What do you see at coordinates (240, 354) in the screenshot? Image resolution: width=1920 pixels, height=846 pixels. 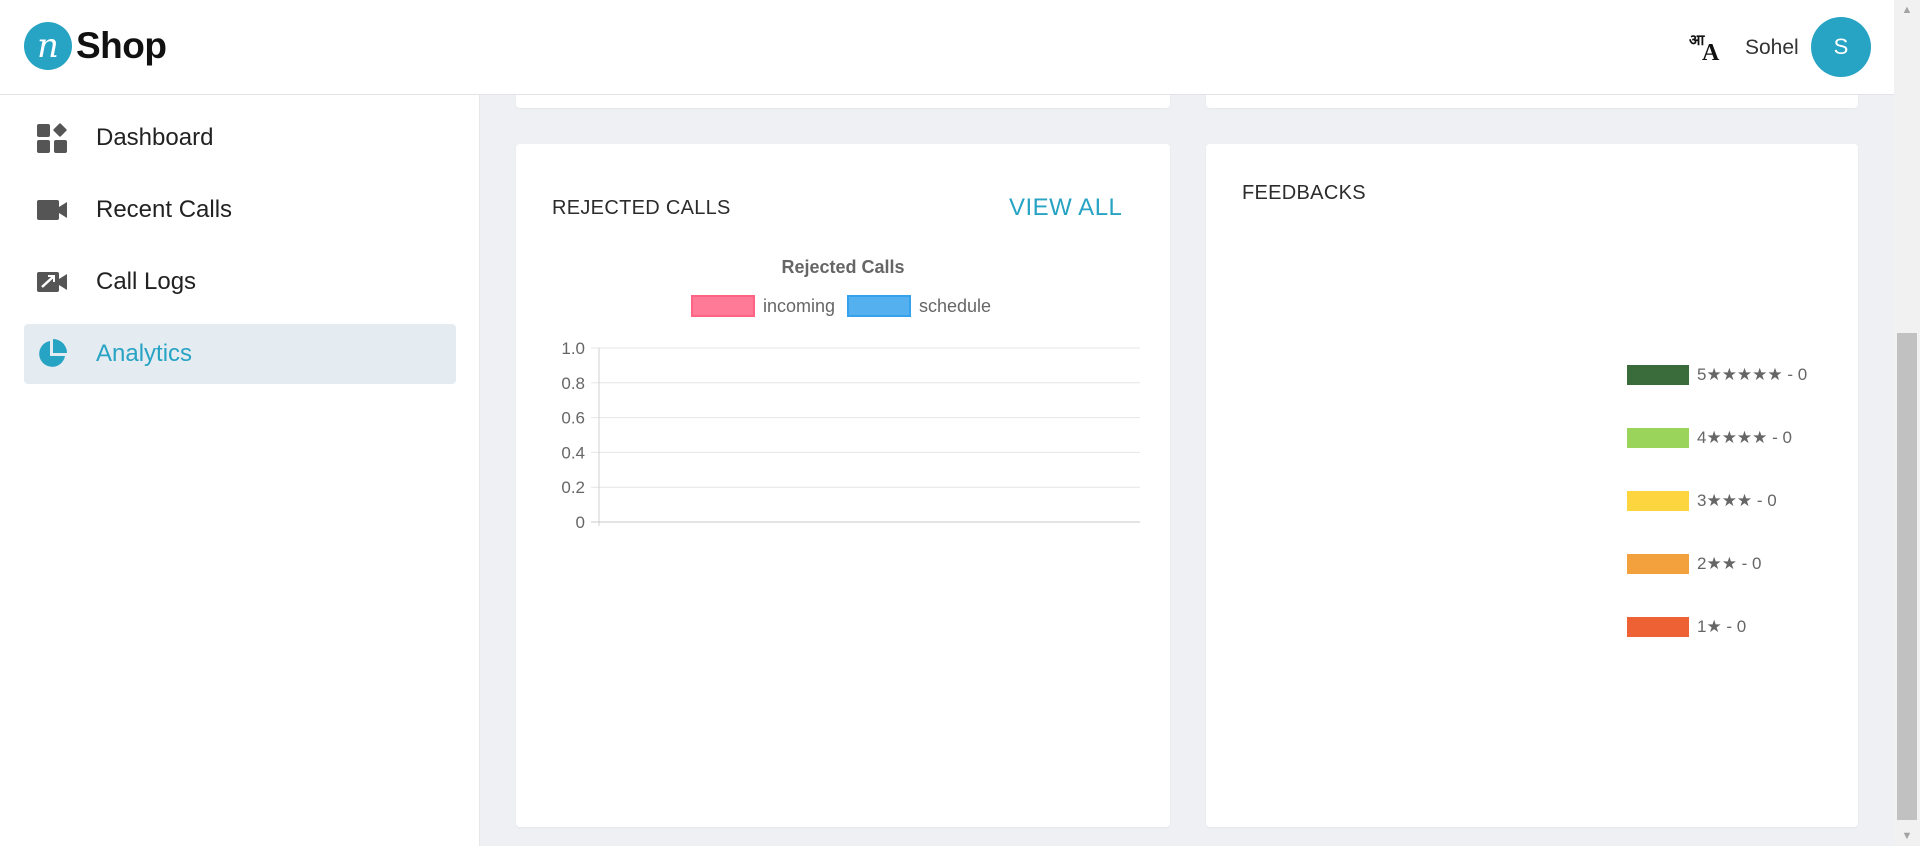 I see `sidebar-item-analytics: Analytics` at bounding box center [240, 354].